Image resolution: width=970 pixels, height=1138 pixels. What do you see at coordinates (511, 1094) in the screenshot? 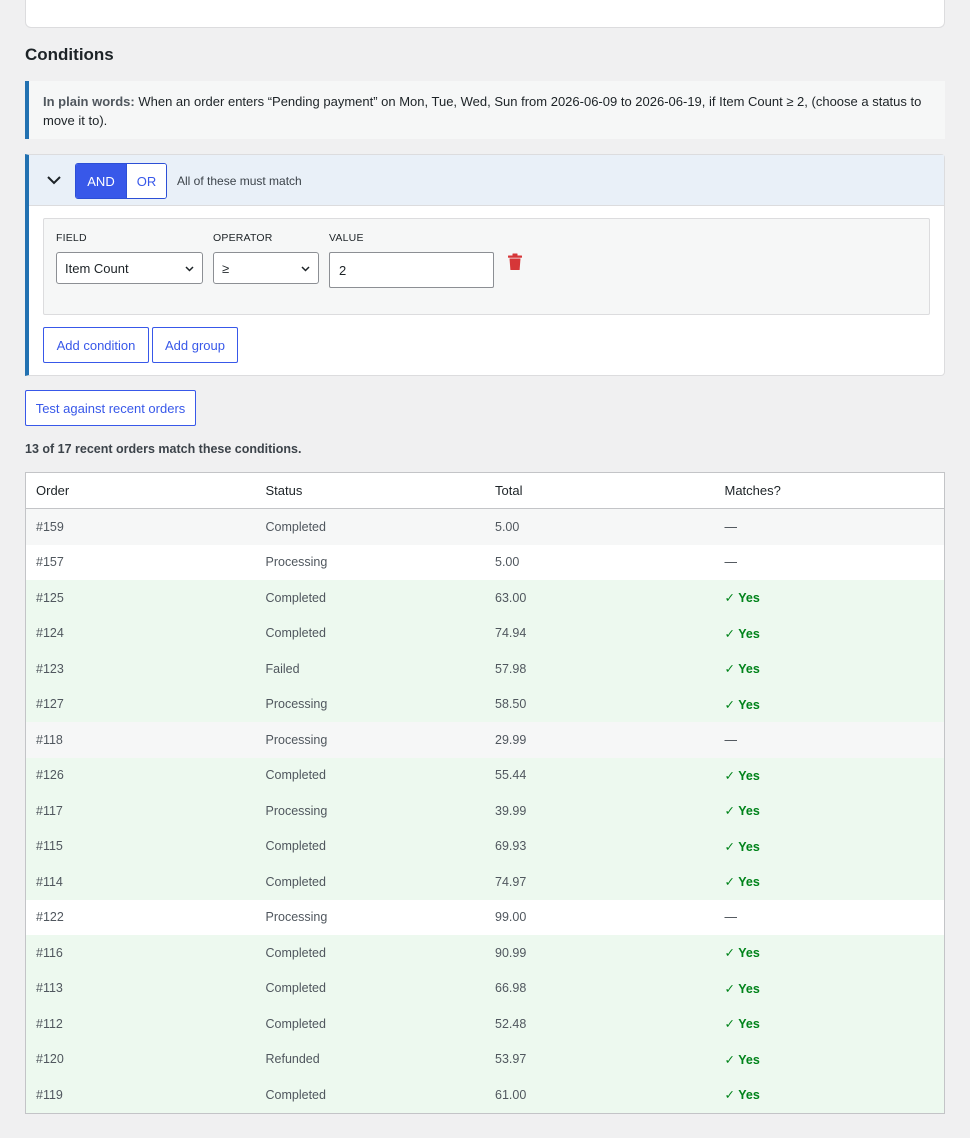
I see `total-cell: 61.00` at bounding box center [511, 1094].